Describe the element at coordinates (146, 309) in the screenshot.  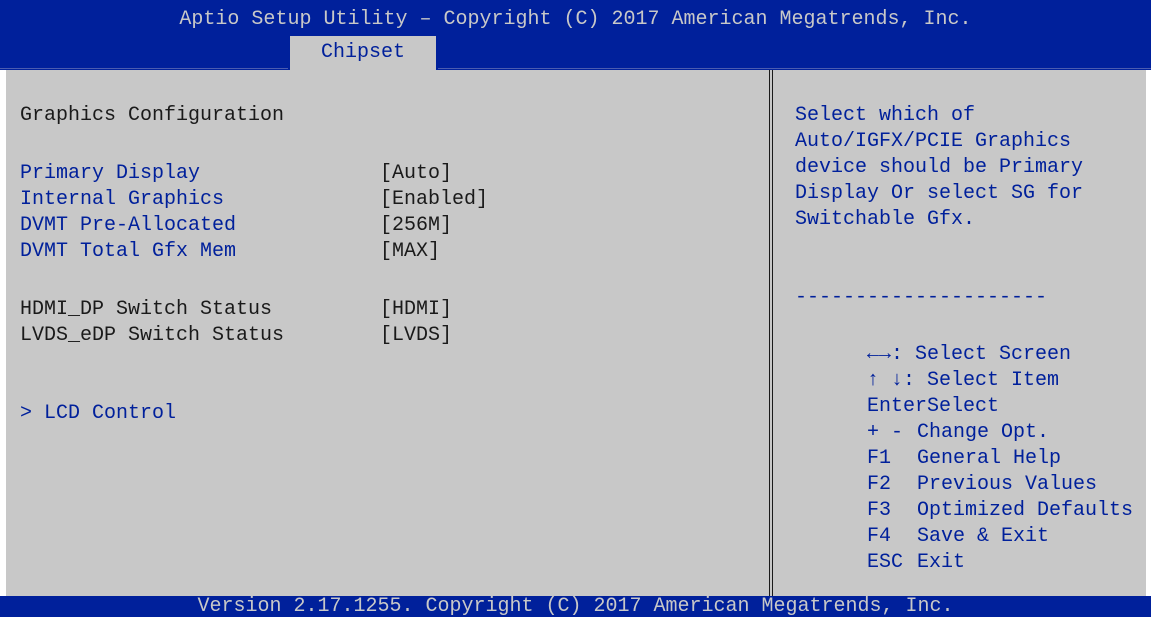
I see `status-hdmi-dp-switch: HDMI_DP Switch Status` at that location.